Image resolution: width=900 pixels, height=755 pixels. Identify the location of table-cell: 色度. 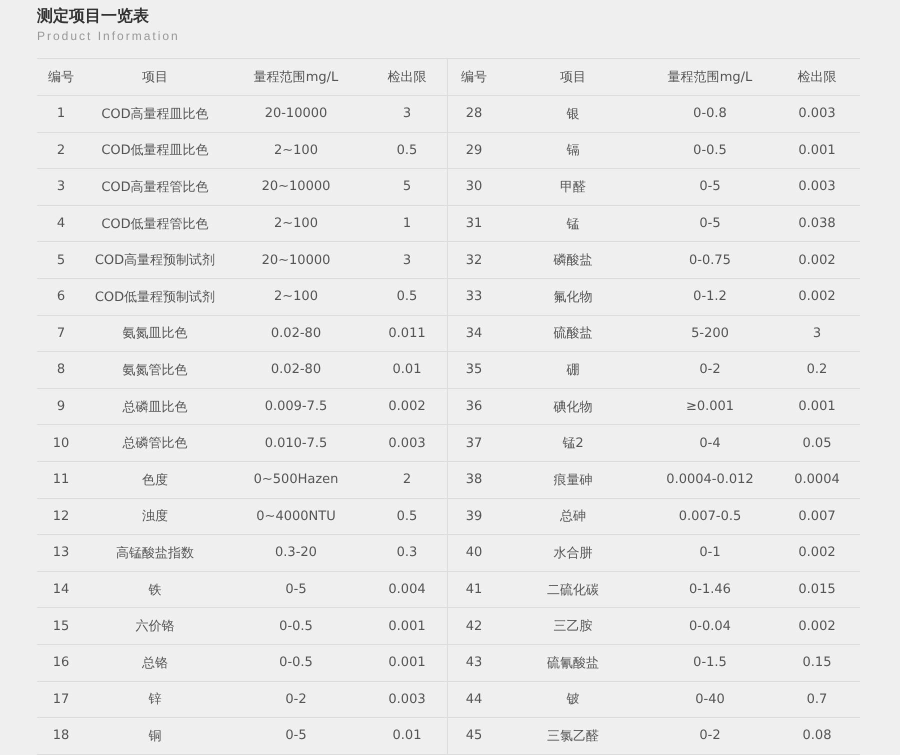
(155, 480).